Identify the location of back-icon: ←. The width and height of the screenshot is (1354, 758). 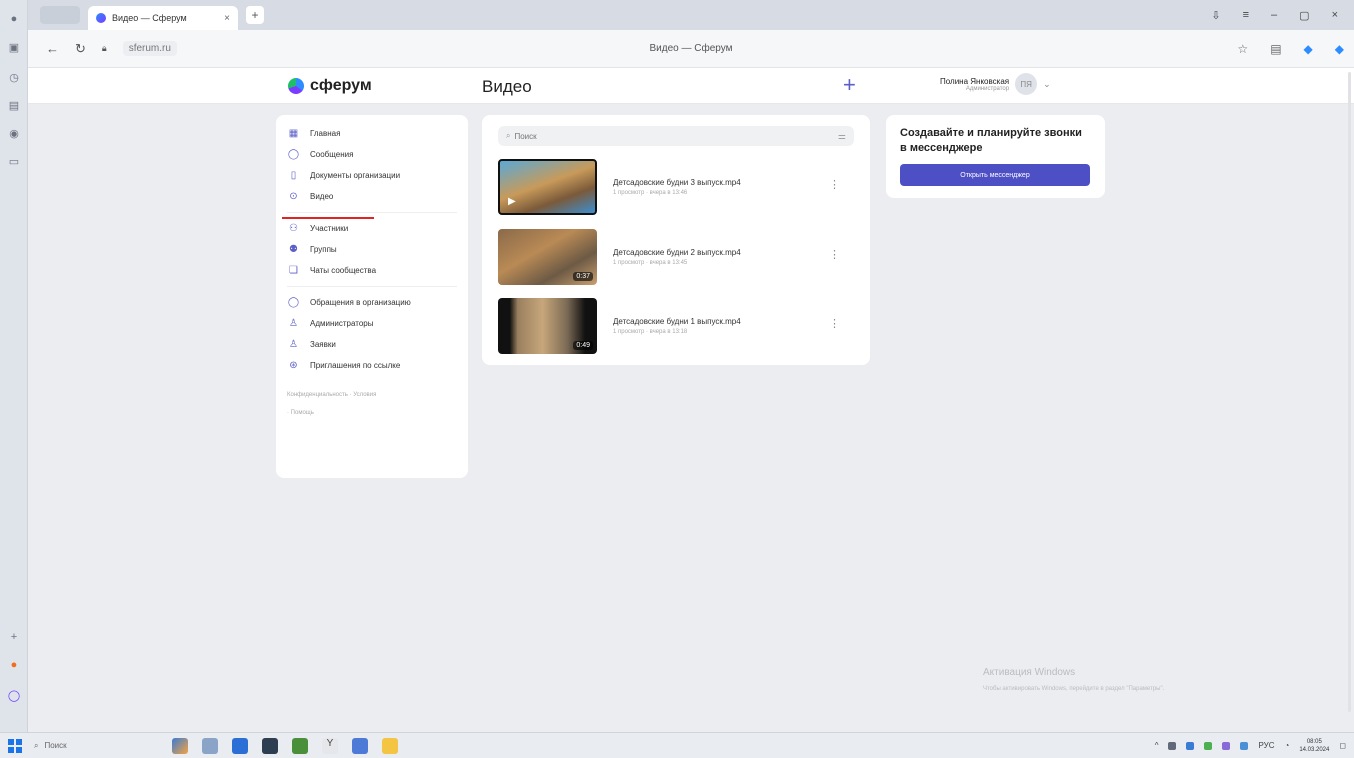
(52, 48).